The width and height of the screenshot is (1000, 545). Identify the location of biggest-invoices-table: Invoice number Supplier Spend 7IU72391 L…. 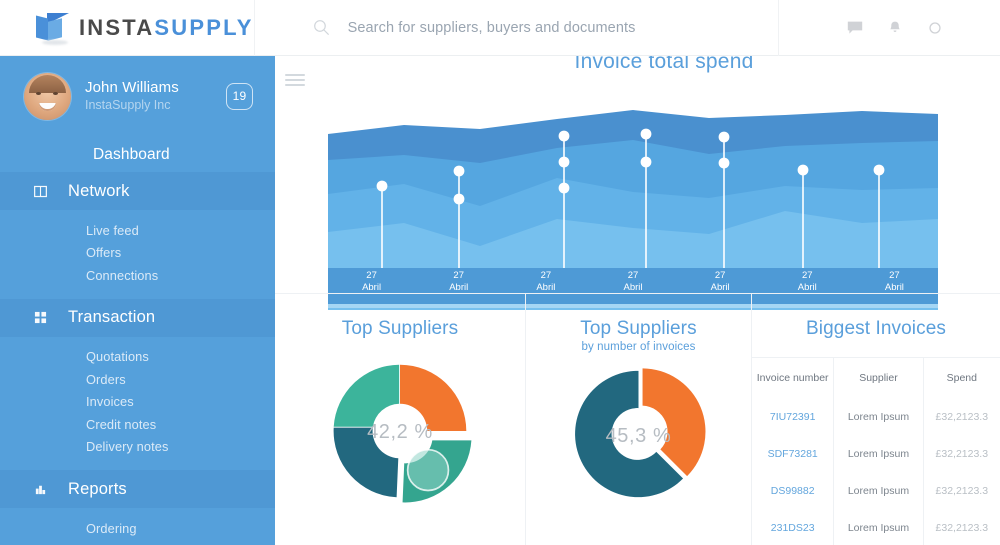
(876, 451).